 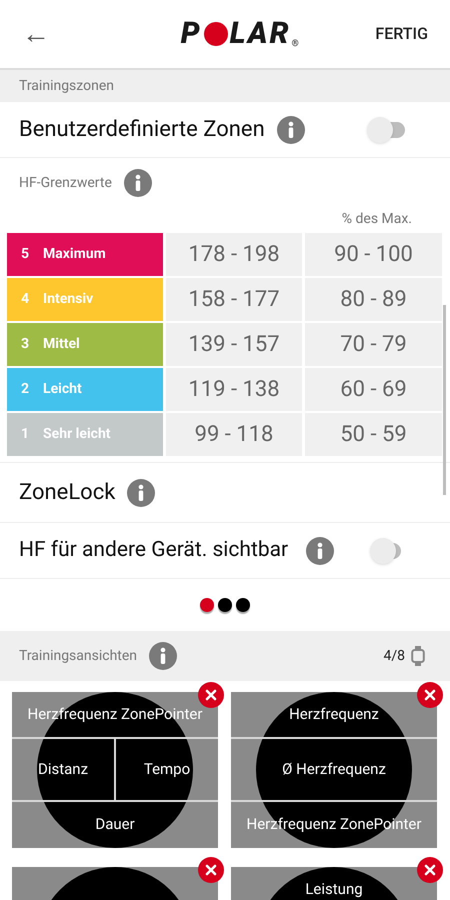 I want to click on zone-name: Leicht, so click(x=62, y=389).